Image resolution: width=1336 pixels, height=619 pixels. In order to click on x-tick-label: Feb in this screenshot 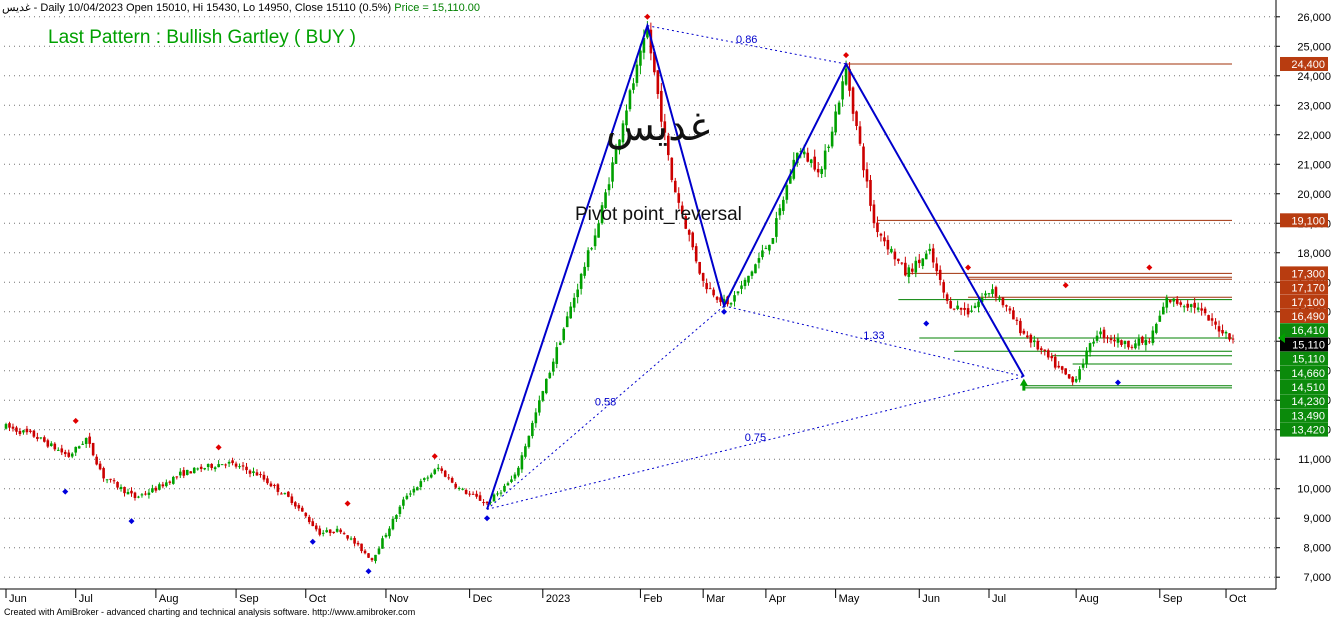, I will do `click(652, 599)`.